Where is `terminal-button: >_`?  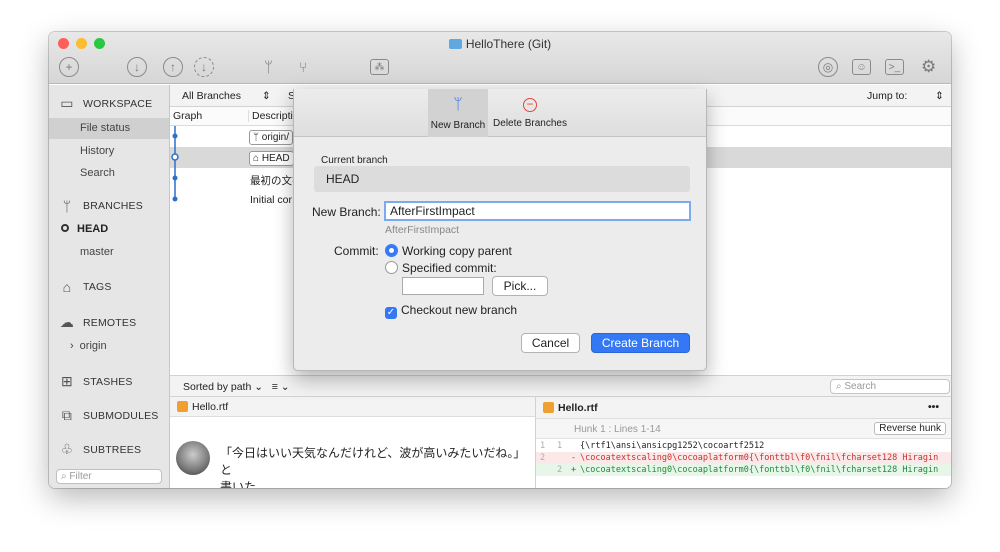
terminal-button: >_ is located at coordinates (894, 67).